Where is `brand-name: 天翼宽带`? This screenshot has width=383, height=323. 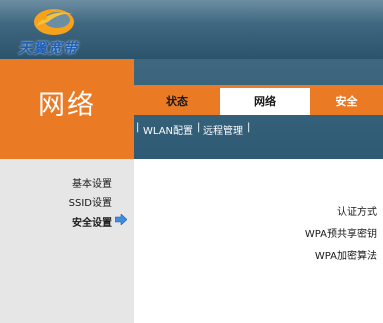 brand-name: 天翼宽带 is located at coordinates (48, 49).